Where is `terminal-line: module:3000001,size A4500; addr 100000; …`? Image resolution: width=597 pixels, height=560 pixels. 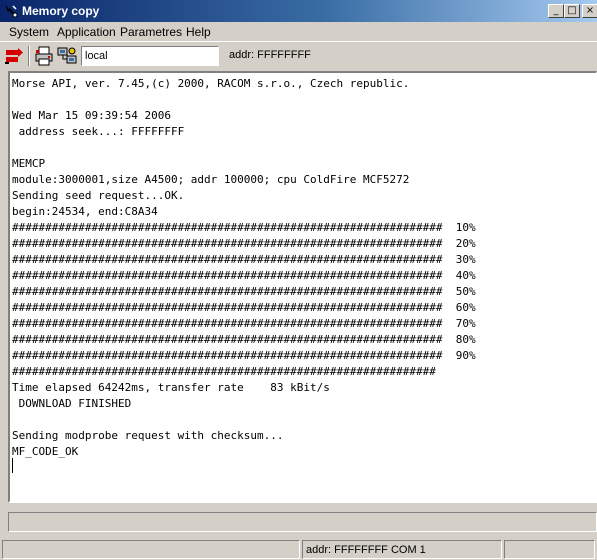 terminal-line: module:3000001,size A4500; addr 100000; … is located at coordinates (211, 179).